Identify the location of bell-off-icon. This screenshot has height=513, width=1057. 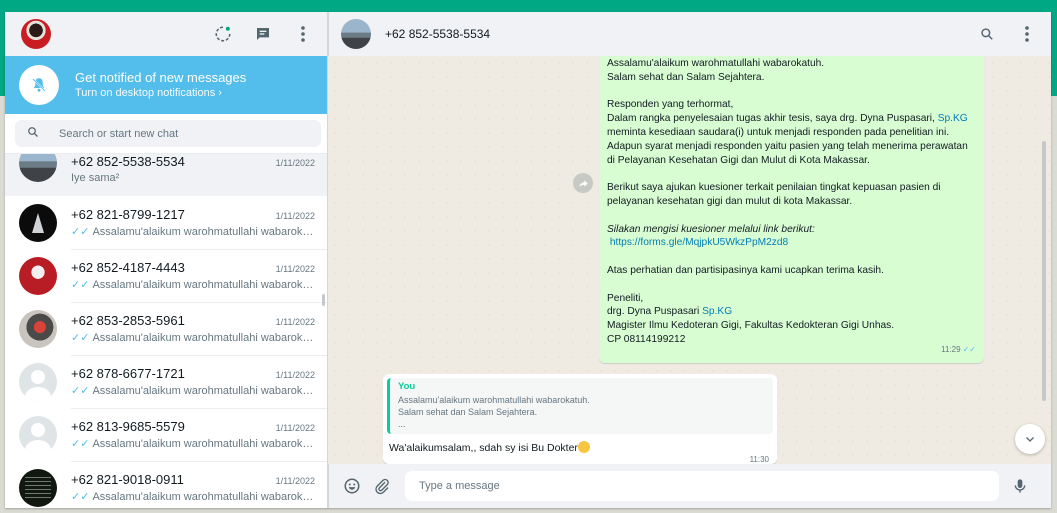
(39, 85).